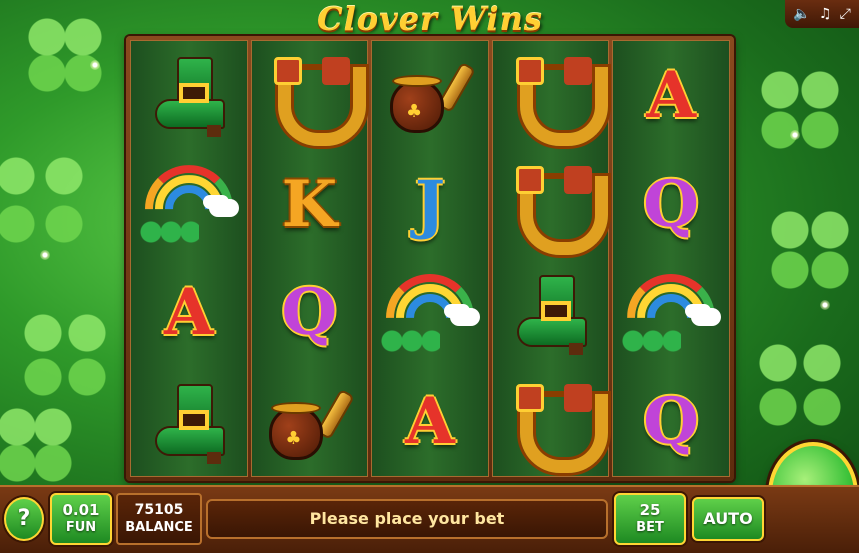 Image resolution: width=859 pixels, height=553 pixels. I want to click on reel-3: ♣ J A, so click(430, 258).